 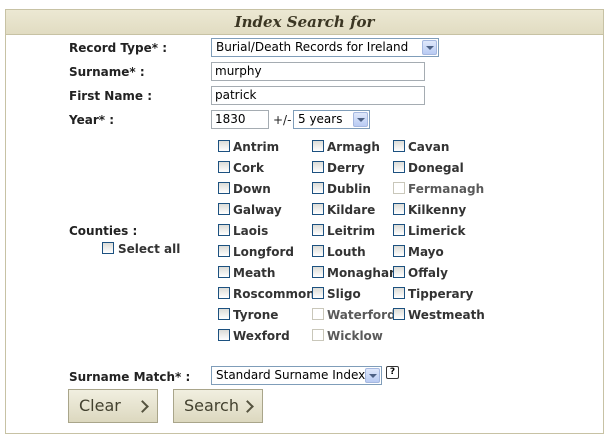 What do you see at coordinates (441, 294) in the screenshot?
I see `county-label: Tipperary` at bounding box center [441, 294].